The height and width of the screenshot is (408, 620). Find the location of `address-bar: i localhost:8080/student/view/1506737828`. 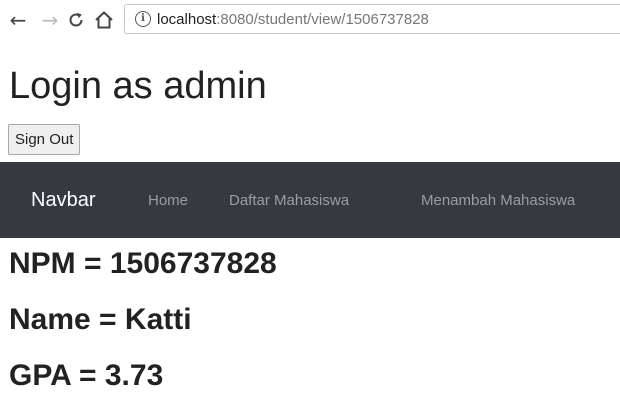

address-bar: i localhost:8080/student/view/1506737828 is located at coordinates (372, 19).